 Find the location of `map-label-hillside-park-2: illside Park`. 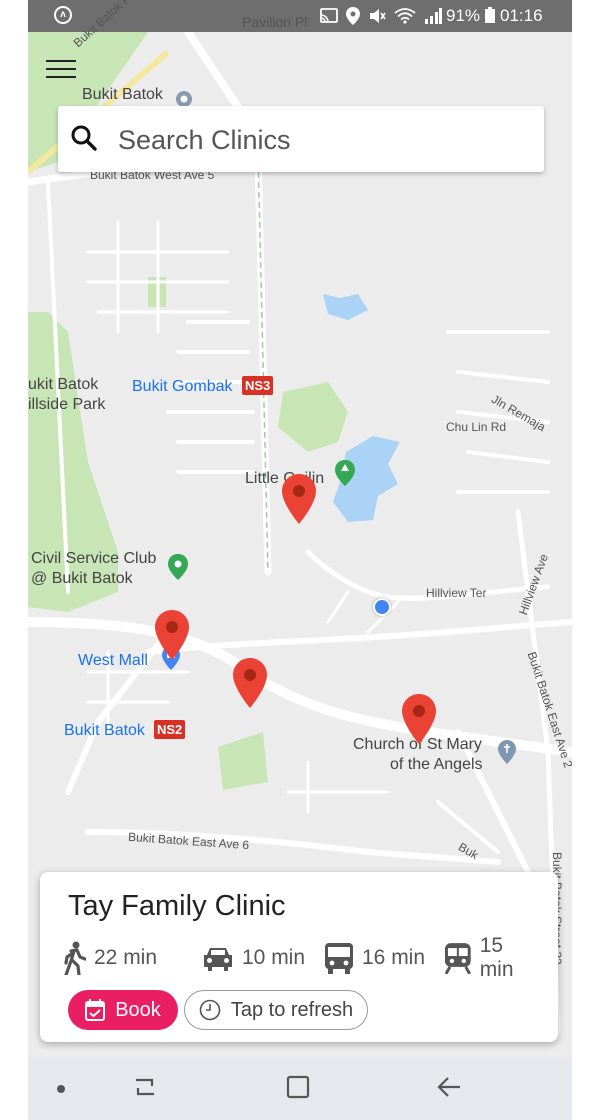

map-label-hillside-park-2: illside Park is located at coordinates (67, 404).